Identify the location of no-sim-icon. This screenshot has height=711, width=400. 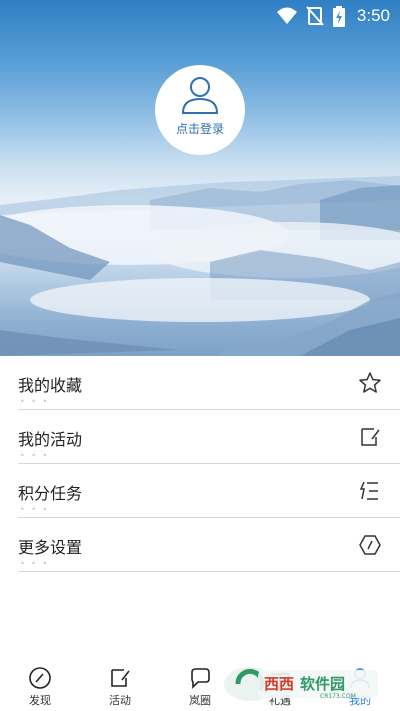
(315, 18).